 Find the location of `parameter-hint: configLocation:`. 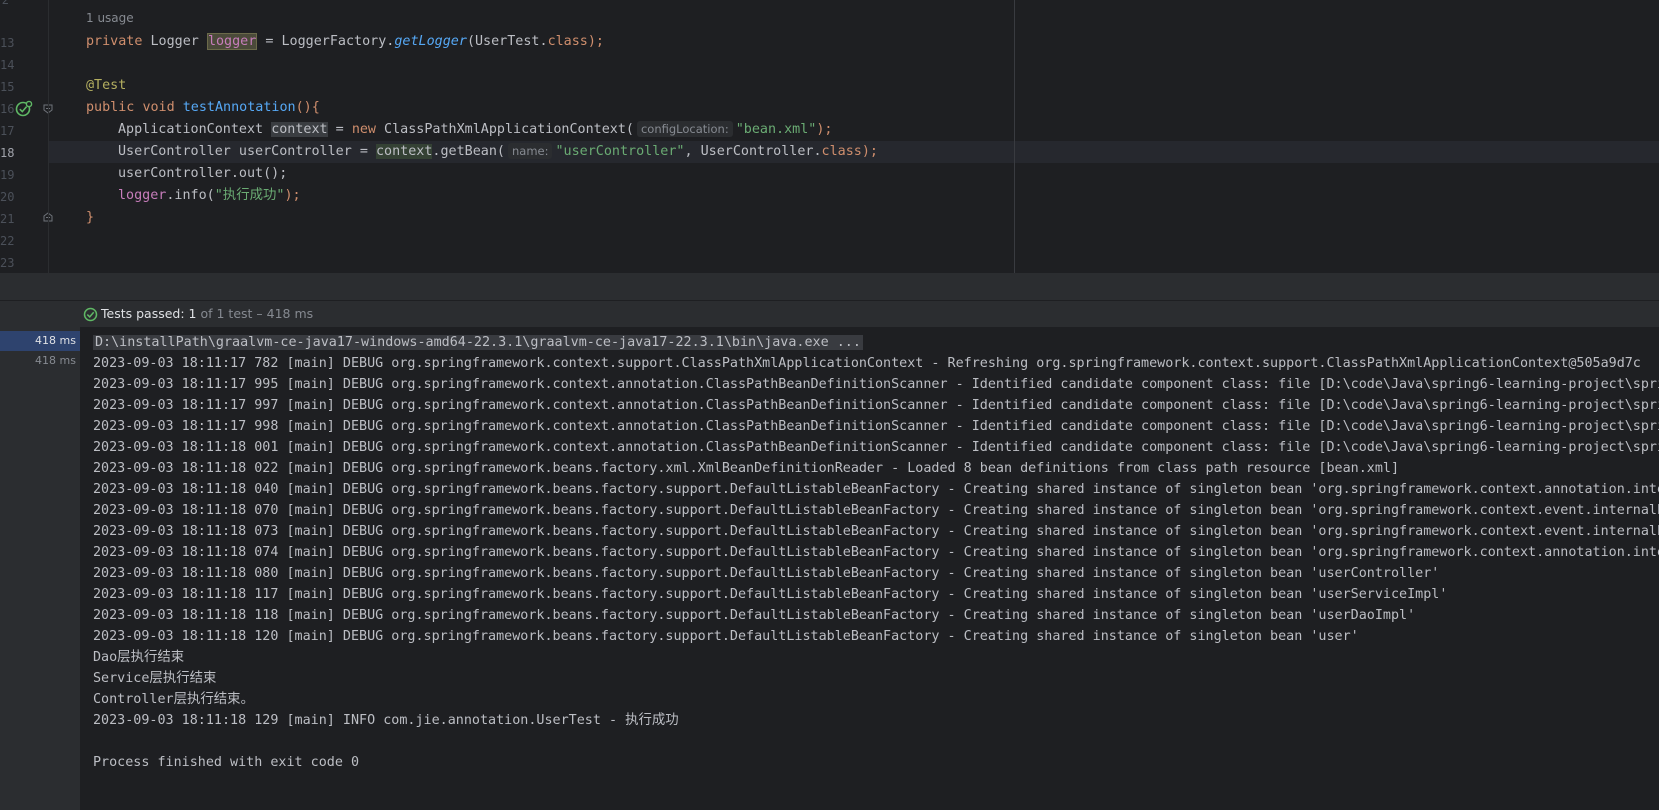

parameter-hint: configLocation: is located at coordinates (684, 129).